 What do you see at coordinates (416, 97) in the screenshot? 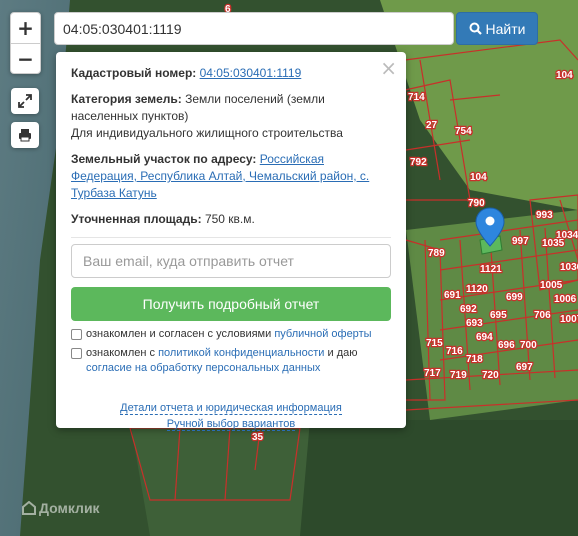
I see `parcel-label: 714` at bounding box center [416, 97].